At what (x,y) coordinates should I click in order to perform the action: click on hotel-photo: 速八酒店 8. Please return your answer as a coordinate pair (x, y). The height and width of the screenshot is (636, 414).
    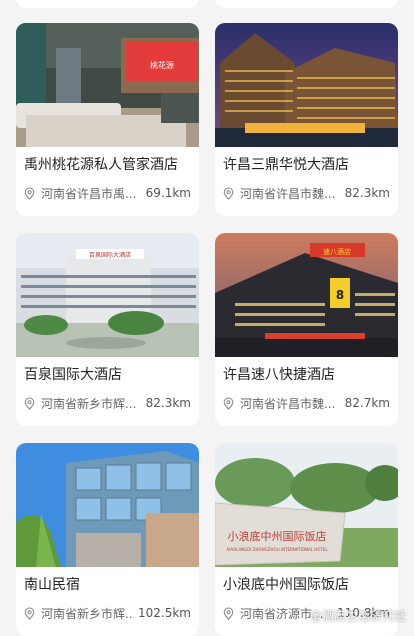
    Looking at the image, I should click on (306, 295).